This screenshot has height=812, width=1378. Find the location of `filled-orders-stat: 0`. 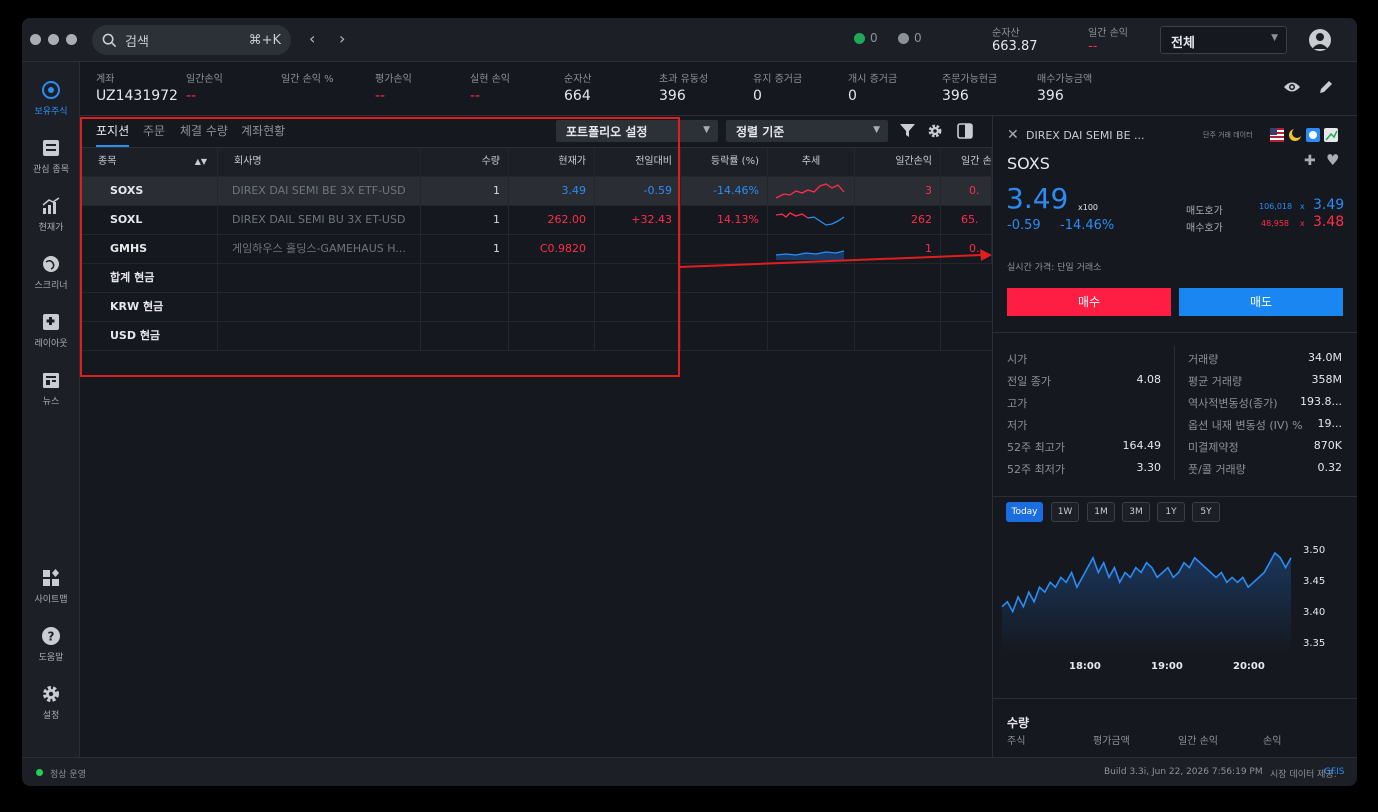

filled-orders-stat: 0 is located at coordinates (866, 38).